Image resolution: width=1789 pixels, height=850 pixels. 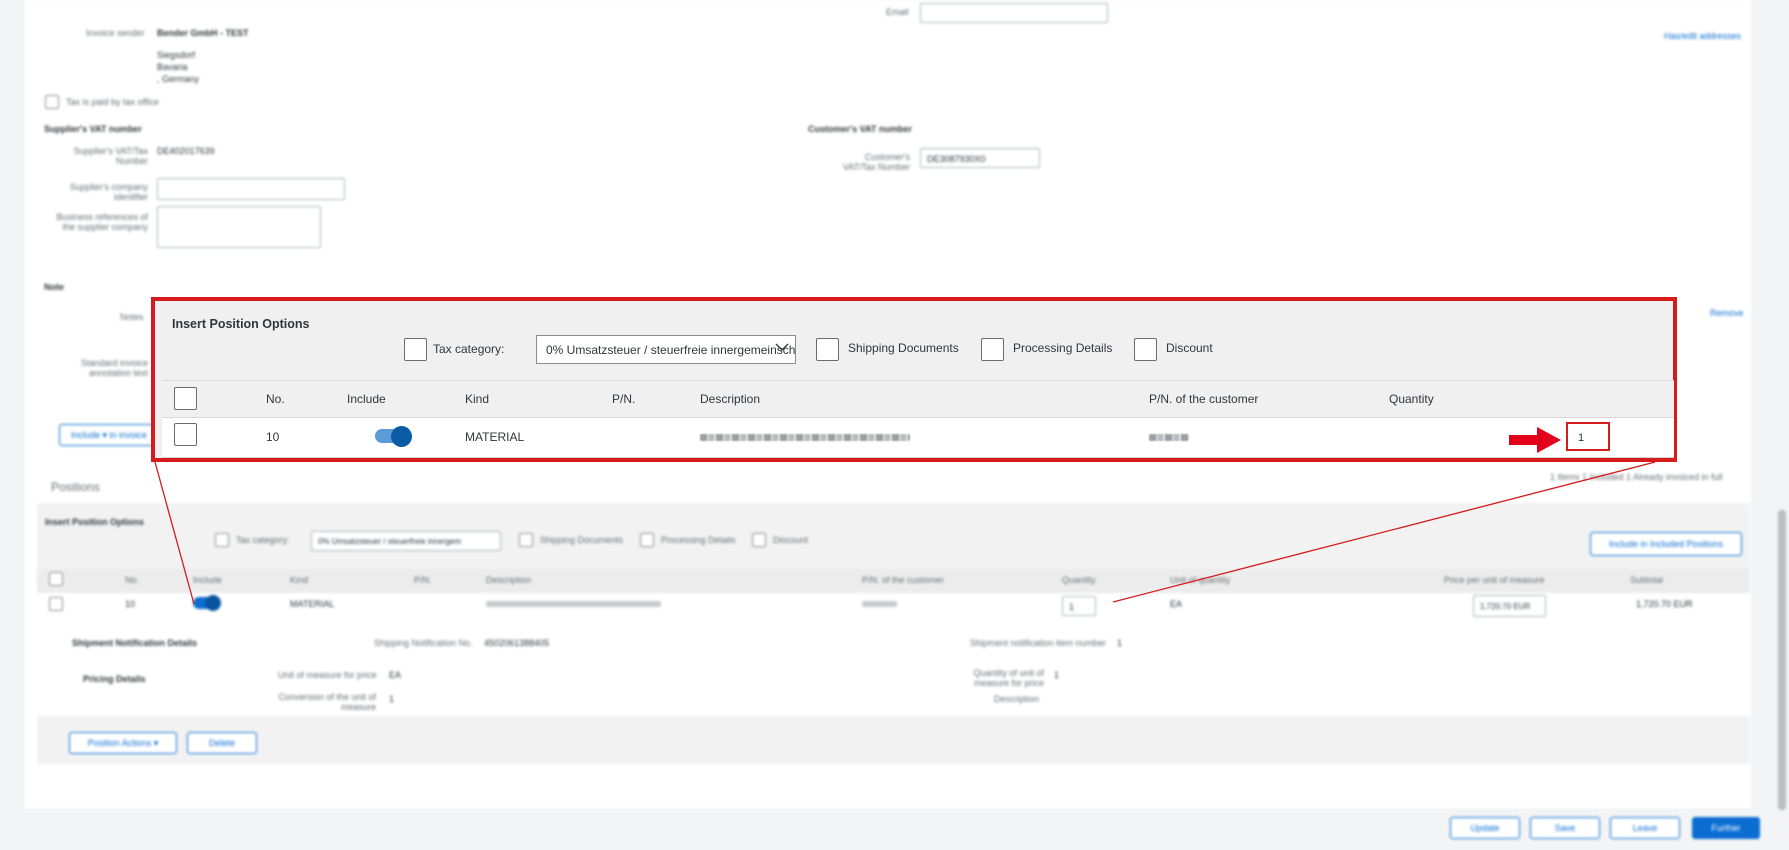 I want to click on red-arrow-icon, so click(x=1535, y=440).